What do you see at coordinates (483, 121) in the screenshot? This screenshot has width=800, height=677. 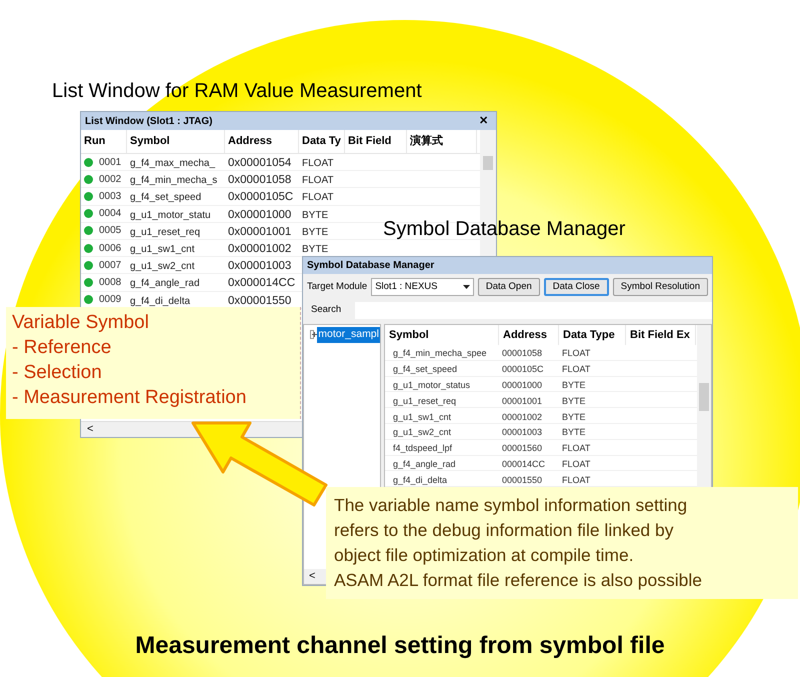 I see `close-button: ✕` at bounding box center [483, 121].